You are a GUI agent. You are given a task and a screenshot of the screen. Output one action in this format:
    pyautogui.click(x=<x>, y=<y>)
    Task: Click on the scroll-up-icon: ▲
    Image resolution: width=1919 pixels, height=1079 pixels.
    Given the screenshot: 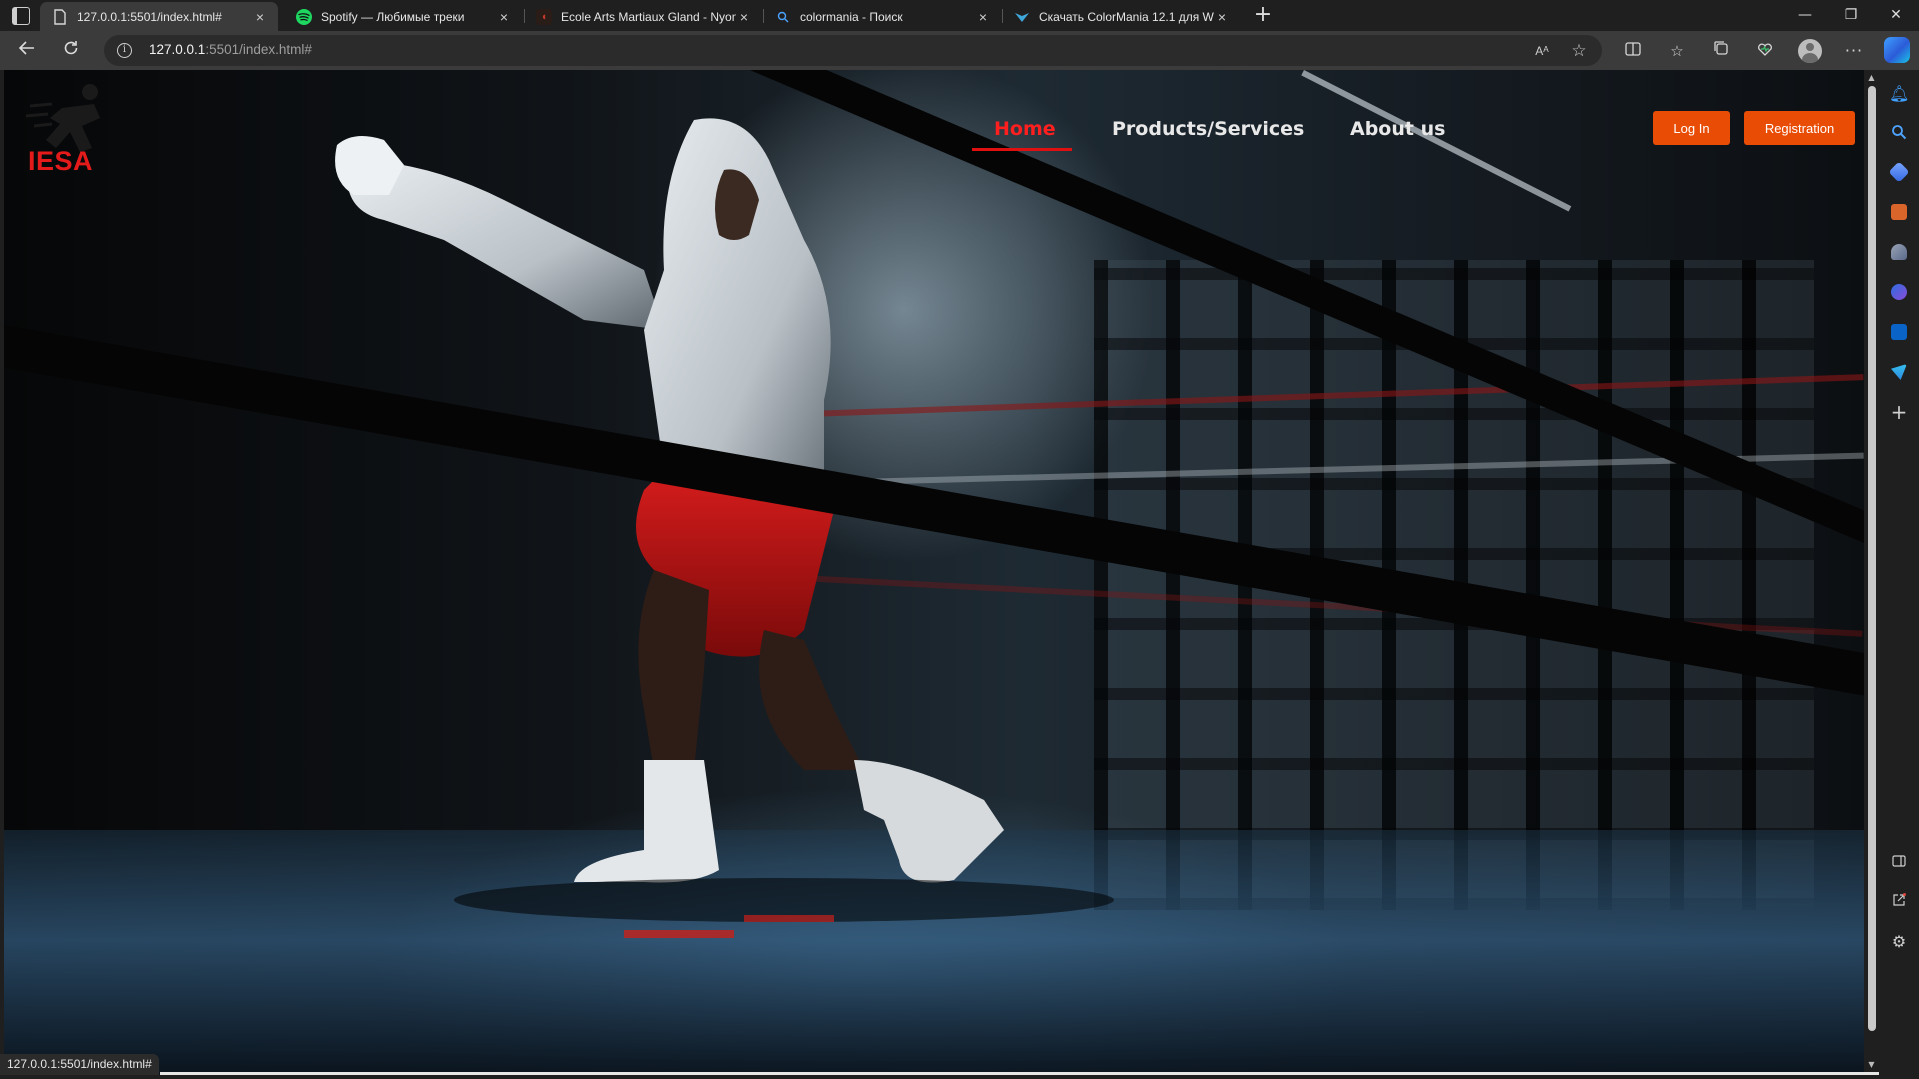 What is the action you would take?
    pyautogui.click(x=1871, y=78)
    